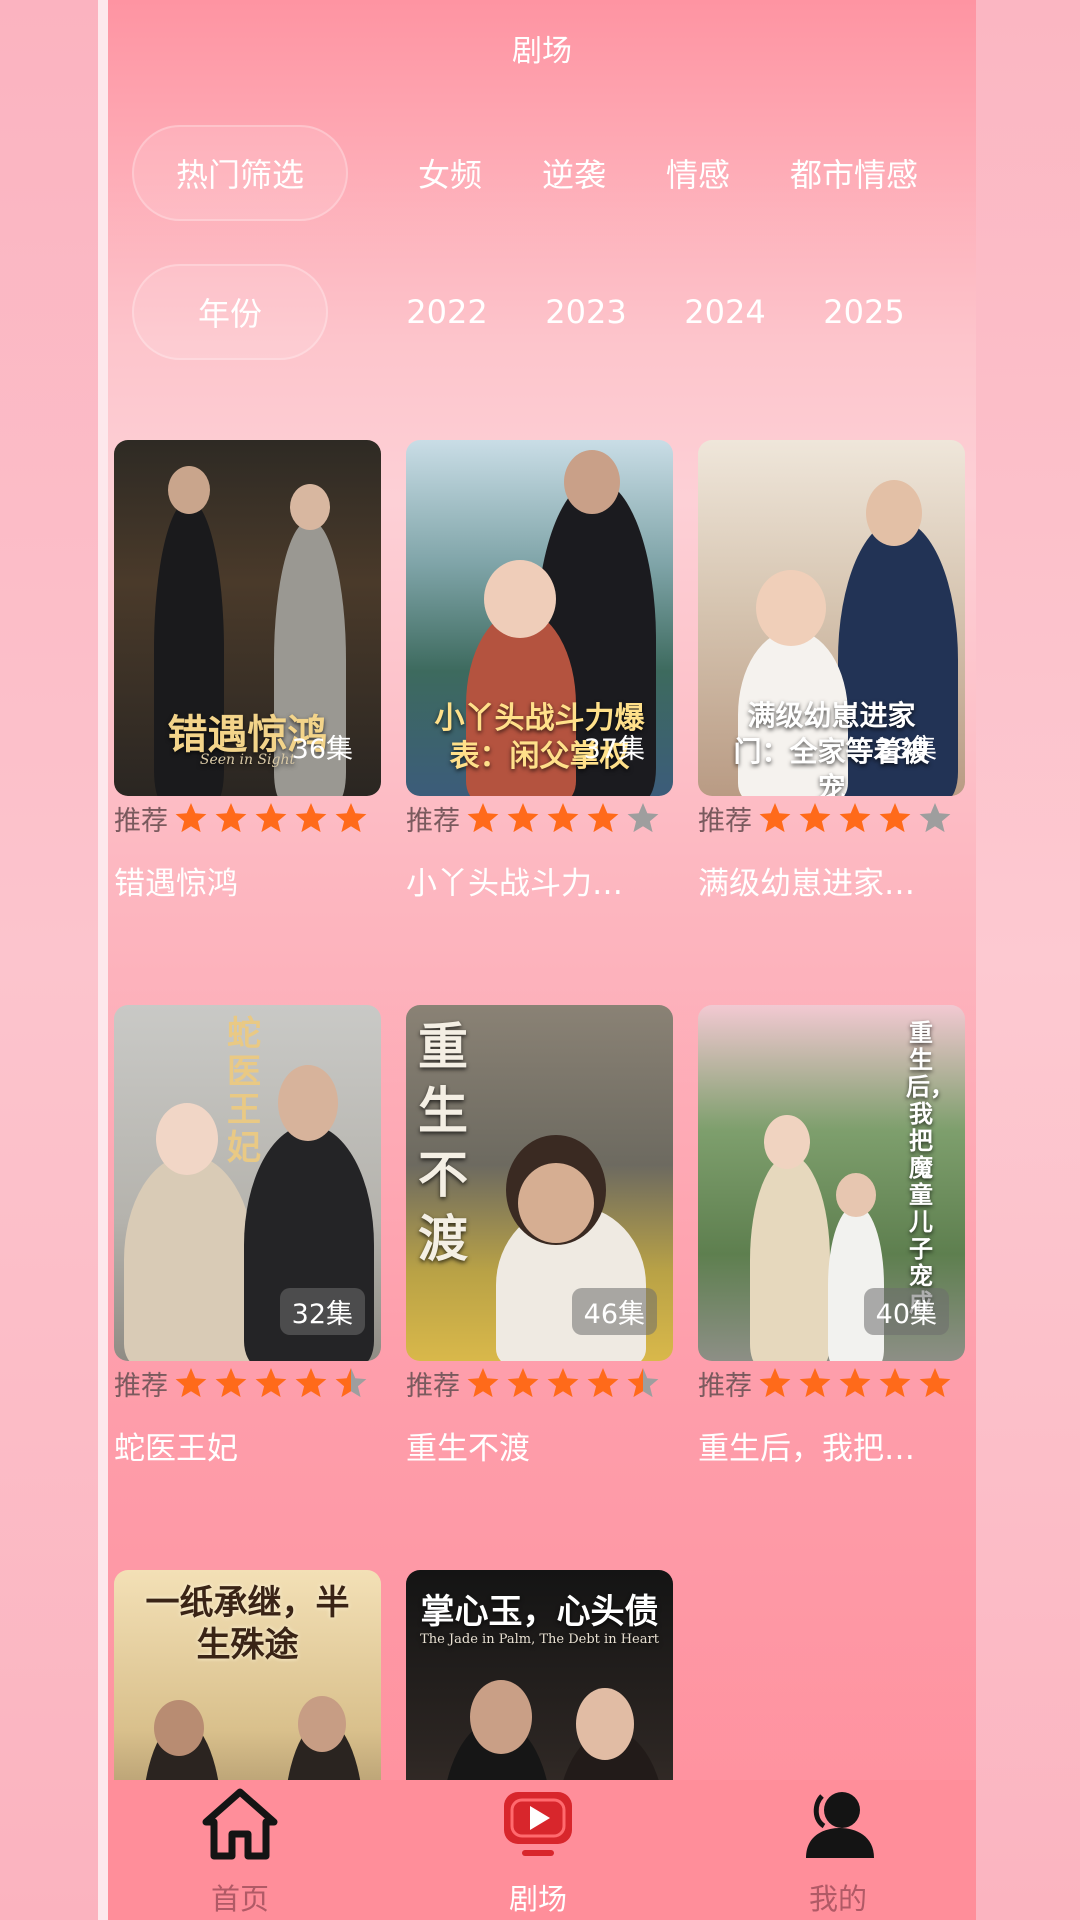 This screenshot has height=1920, width=1080. Describe the element at coordinates (247, 880) in the screenshot. I see `drama-title: 错遇惊鸿` at that location.